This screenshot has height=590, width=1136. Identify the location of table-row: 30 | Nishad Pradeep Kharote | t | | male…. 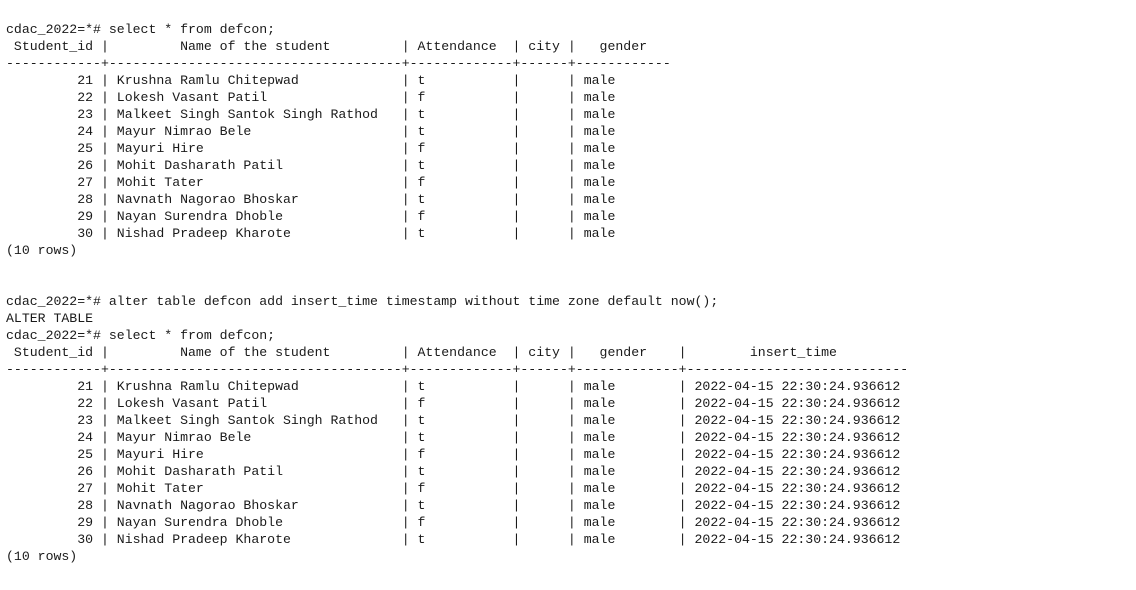
(453, 539).